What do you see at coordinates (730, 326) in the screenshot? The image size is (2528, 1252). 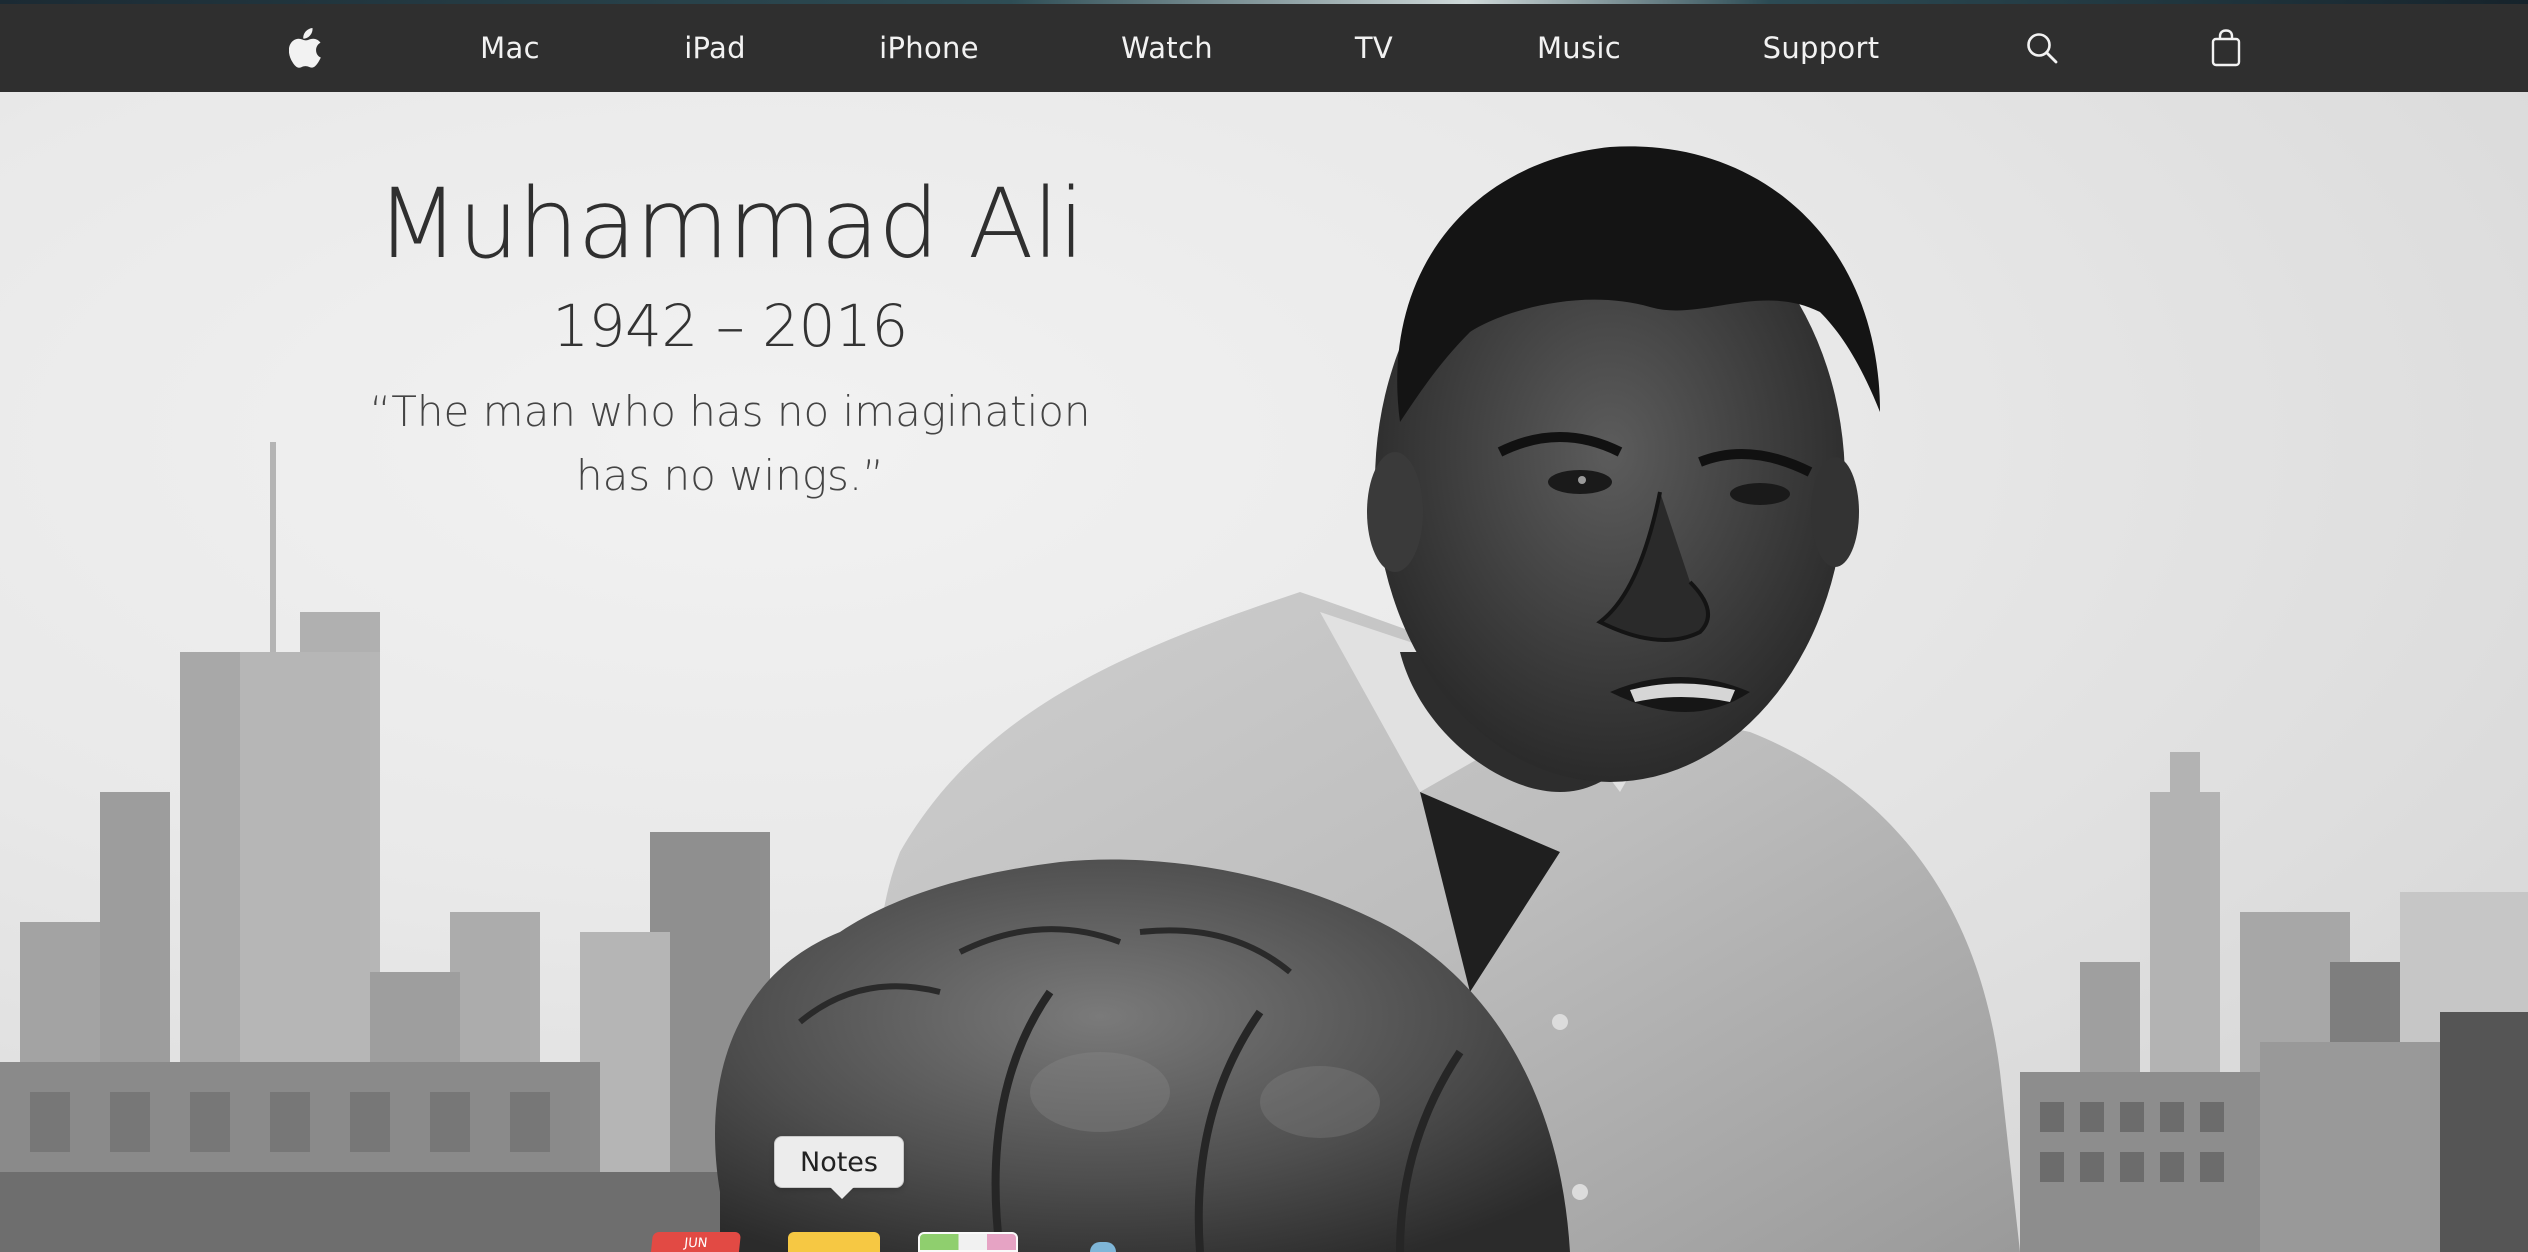 I see `hero-years: 1942 – 2016` at bounding box center [730, 326].